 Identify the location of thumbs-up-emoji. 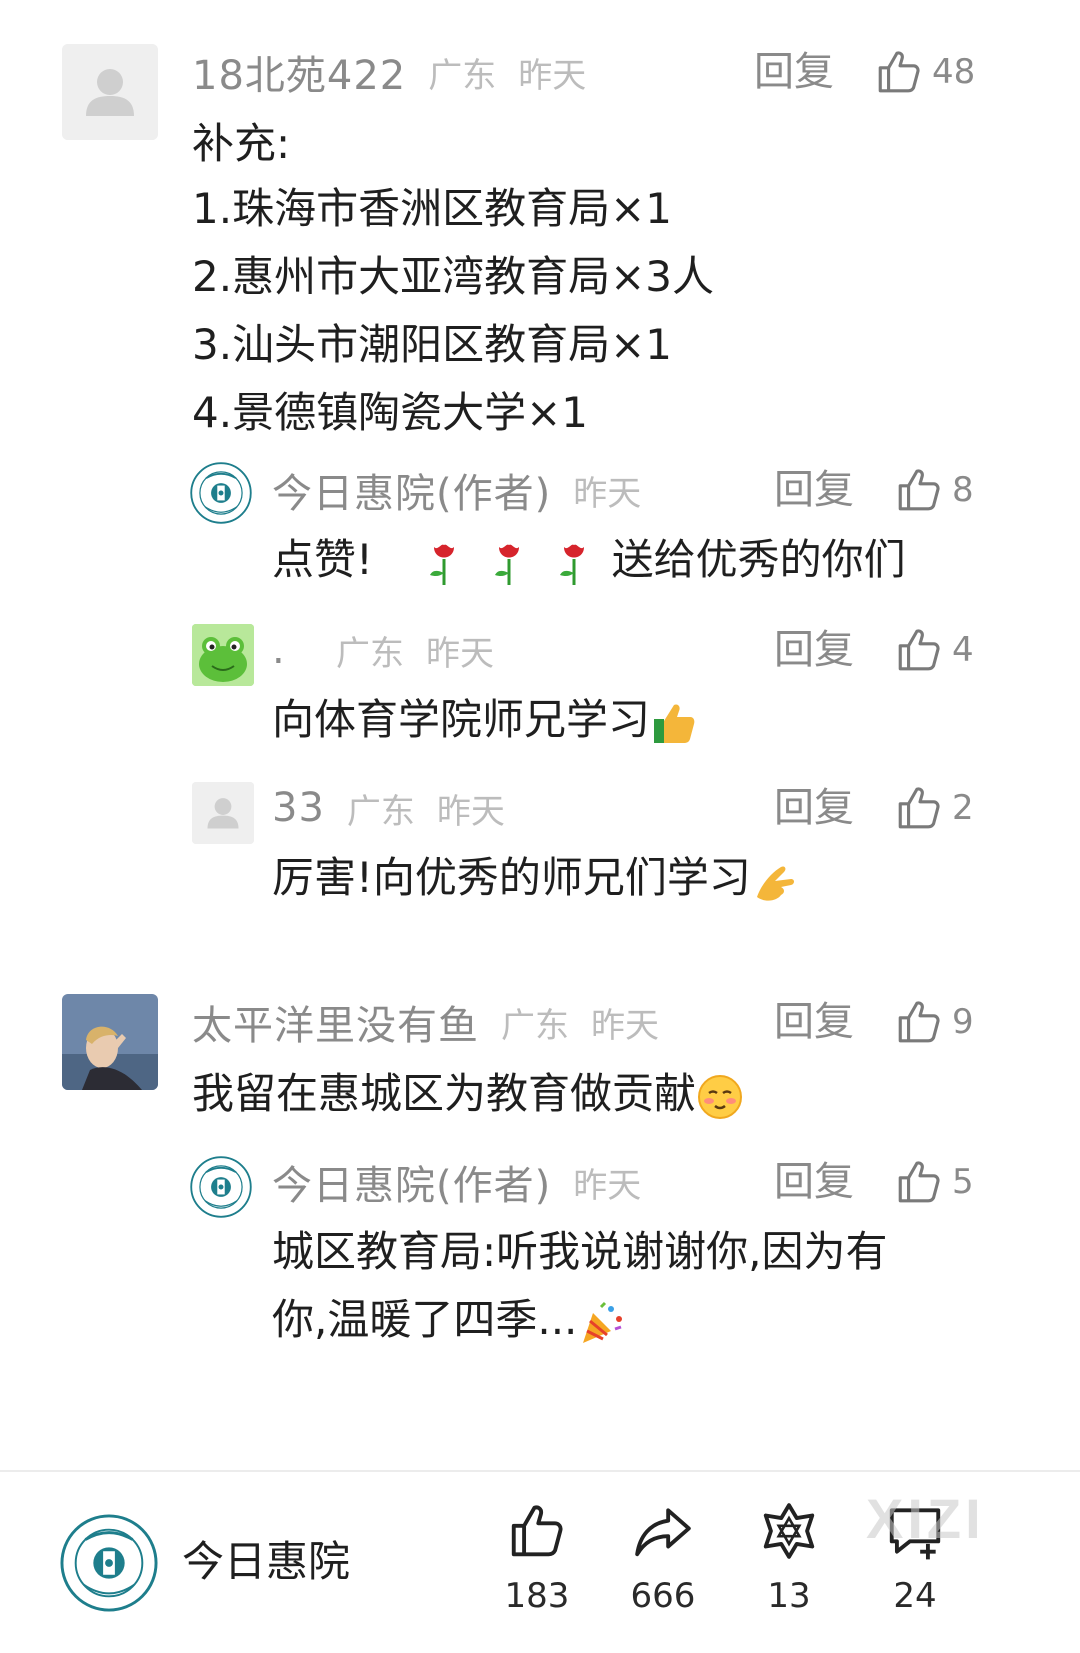
(674, 723).